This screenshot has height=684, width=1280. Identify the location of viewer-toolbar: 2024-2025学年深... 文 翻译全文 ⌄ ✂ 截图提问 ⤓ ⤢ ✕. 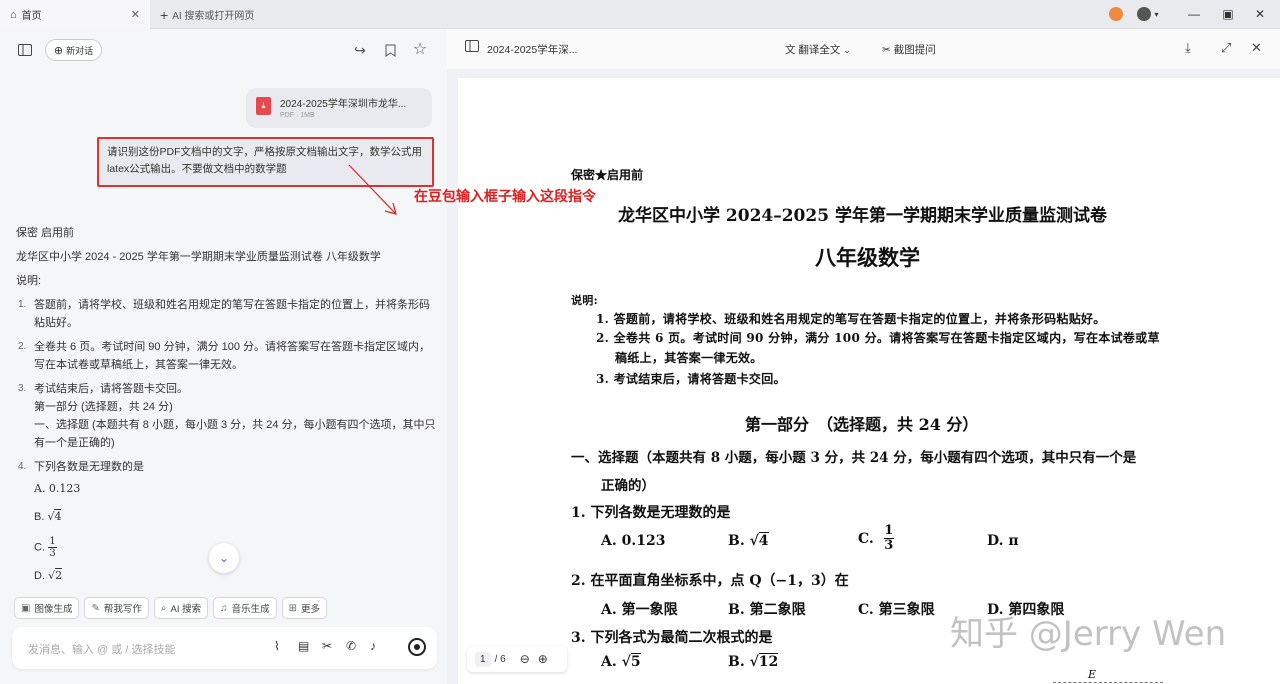
(863, 49).